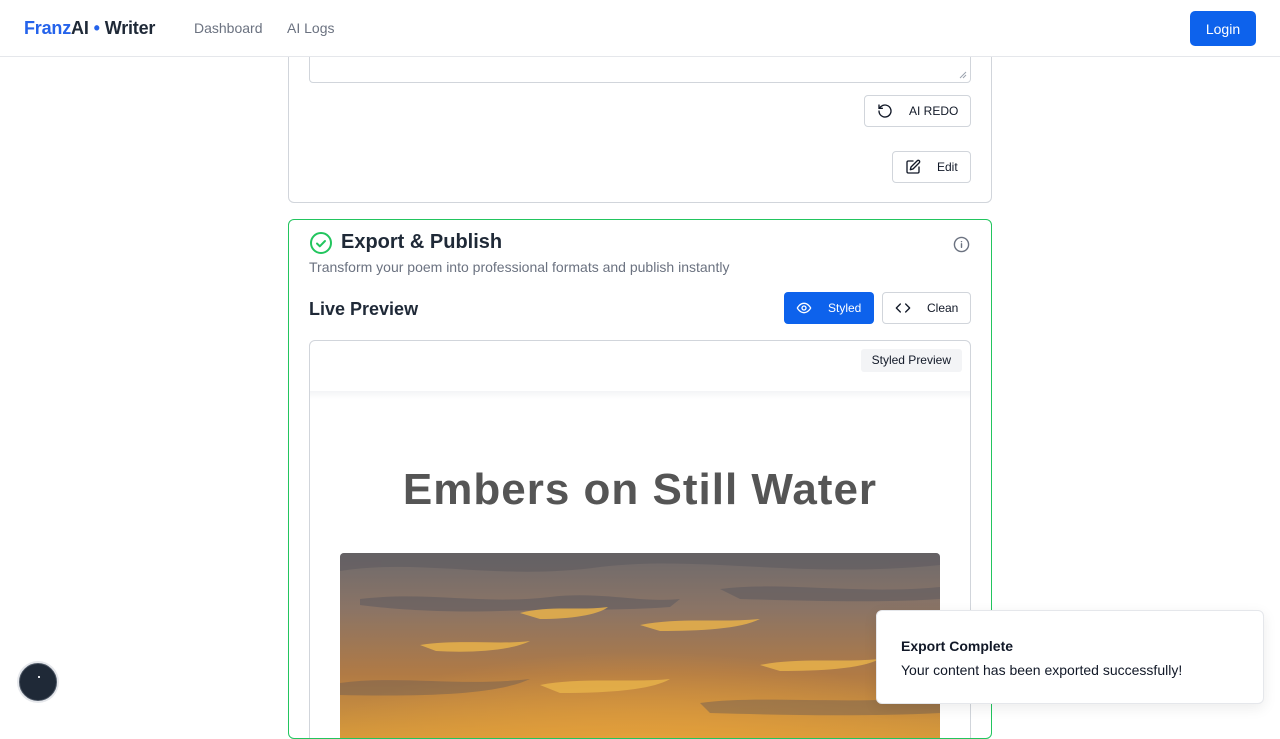 This screenshot has height=739, width=1280. Describe the element at coordinates (80, 28) in the screenshot. I see `brand-ai: AI` at that location.